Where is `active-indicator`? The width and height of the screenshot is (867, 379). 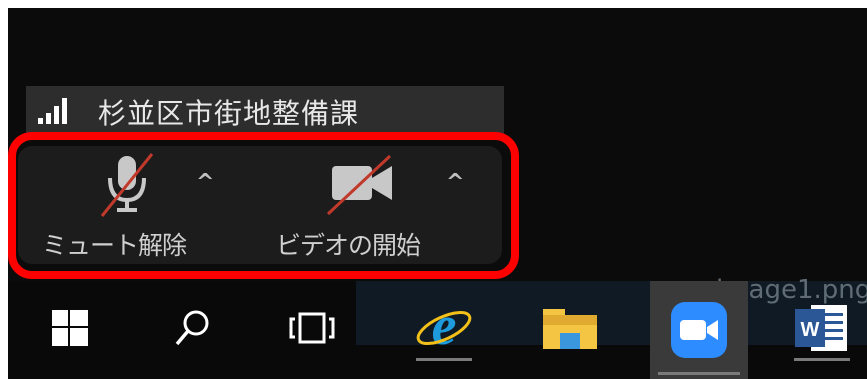 active-indicator is located at coordinates (699, 373).